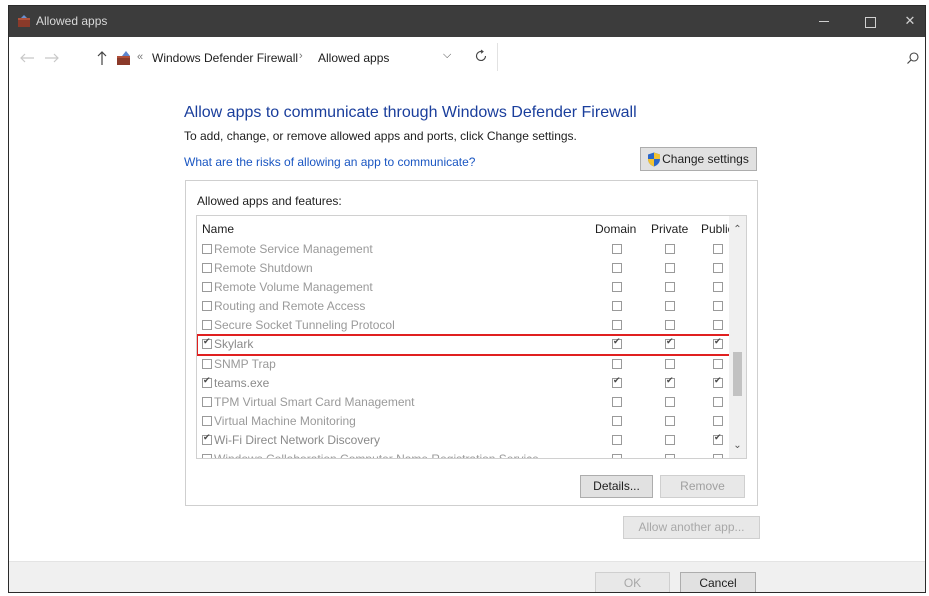 The image size is (929, 596). What do you see at coordinates (314, 401) in the screenshot?
I see `app-name: TPM Virtual Smart Card Management` at bounding box center [314, 401].